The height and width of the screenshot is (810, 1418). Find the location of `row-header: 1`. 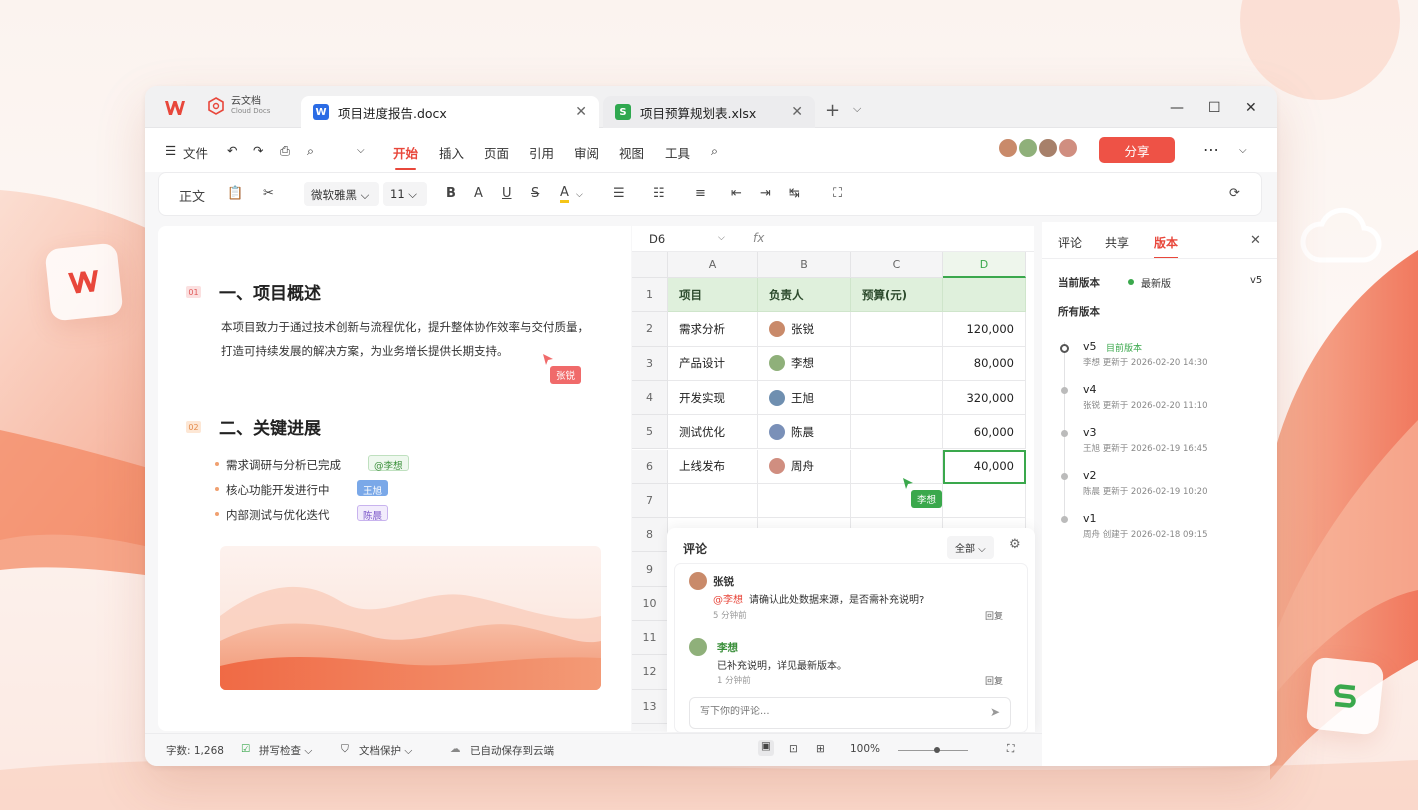

row-header: 1 is located at coordinates (650, 295).